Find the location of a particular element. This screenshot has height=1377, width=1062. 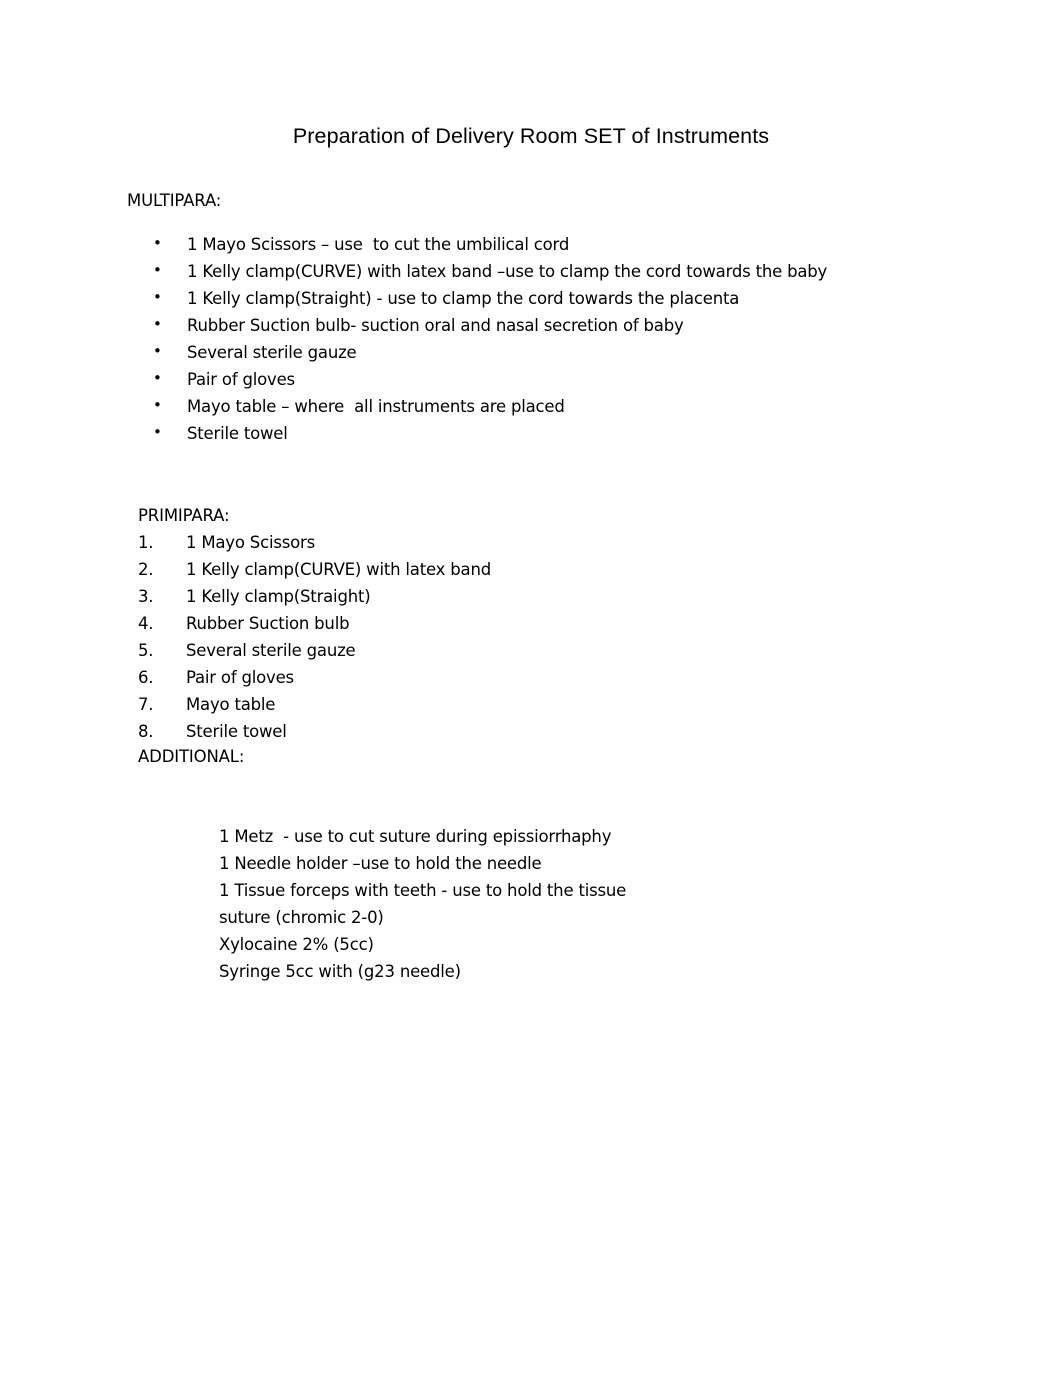

list-item: suture (chromic 2-0) is located at coordinates (301, 917).